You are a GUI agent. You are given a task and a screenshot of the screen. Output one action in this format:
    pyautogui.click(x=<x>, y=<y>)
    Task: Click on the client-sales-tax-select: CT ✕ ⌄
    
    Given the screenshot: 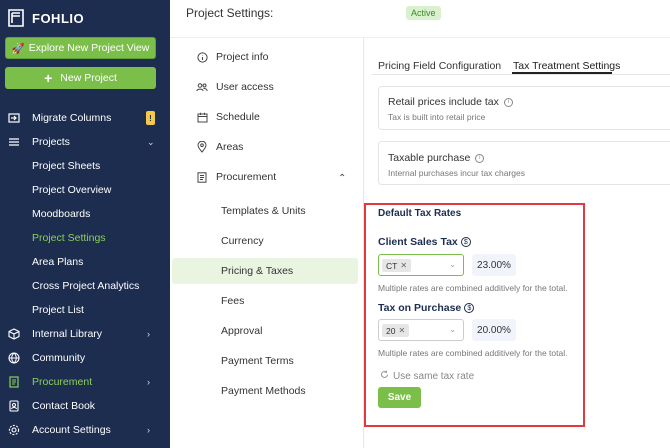 What is the action you would take?
    pyautogui.click(x=421, y=265)
    